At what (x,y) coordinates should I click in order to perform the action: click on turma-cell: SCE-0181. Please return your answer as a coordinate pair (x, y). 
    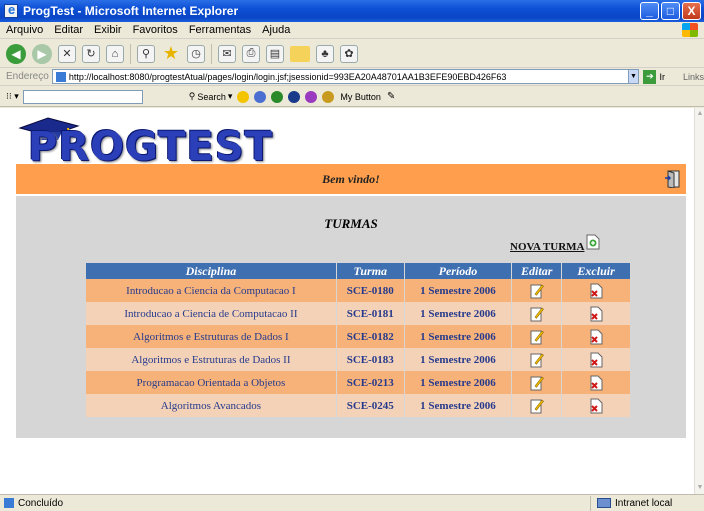
    Looking at the image, I should click on (370, 313).